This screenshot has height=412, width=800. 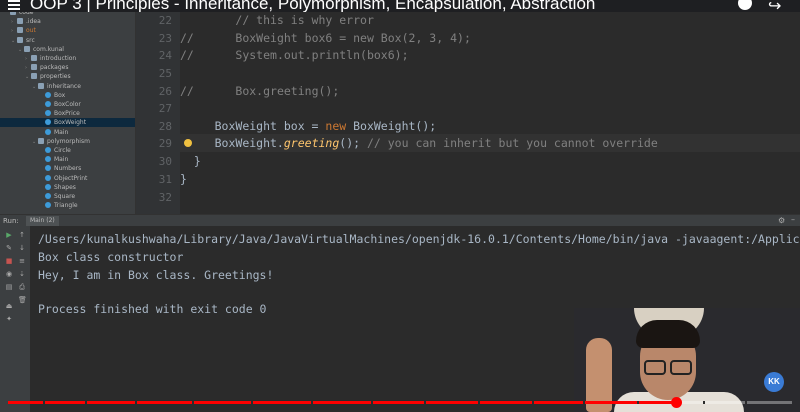 What do you see at coordinates (58, 58) in the screenshot?
I see `tree-item-label: introduction` at bounding box center [58, 58].